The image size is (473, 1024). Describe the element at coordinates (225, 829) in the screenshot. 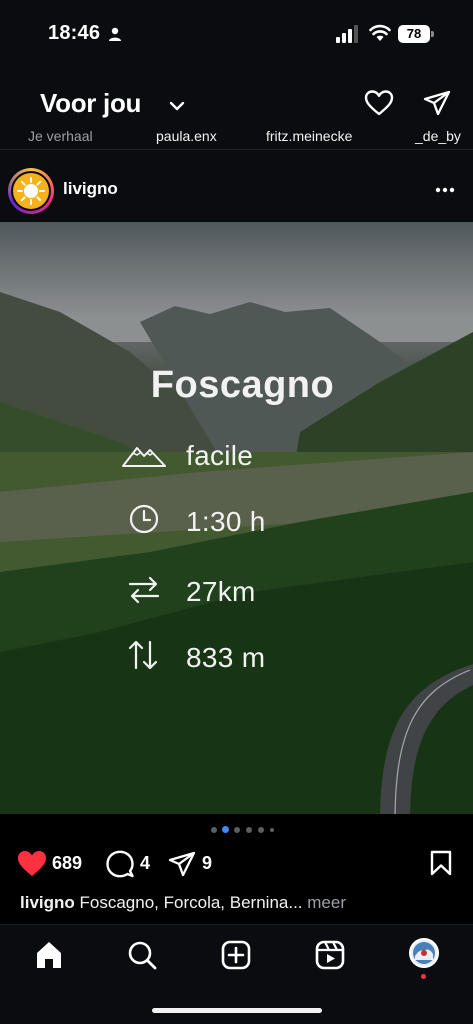

I see `carousel-dot-active` at that location.